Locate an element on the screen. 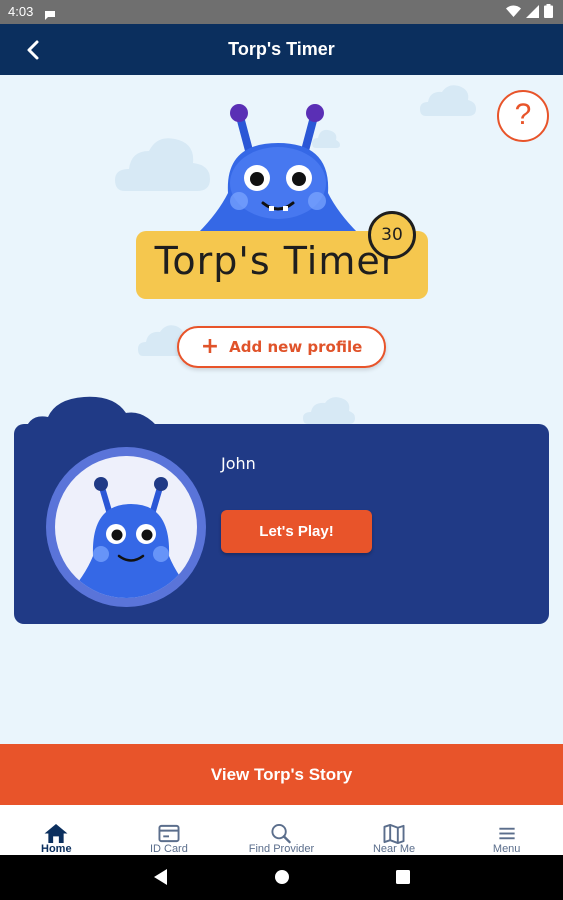 Image resolution: width=563 pixels, height=900 pixels. bottom-navigation: Home ID Card Find Provider Near Me Menu is located at coordinates (281, 830).